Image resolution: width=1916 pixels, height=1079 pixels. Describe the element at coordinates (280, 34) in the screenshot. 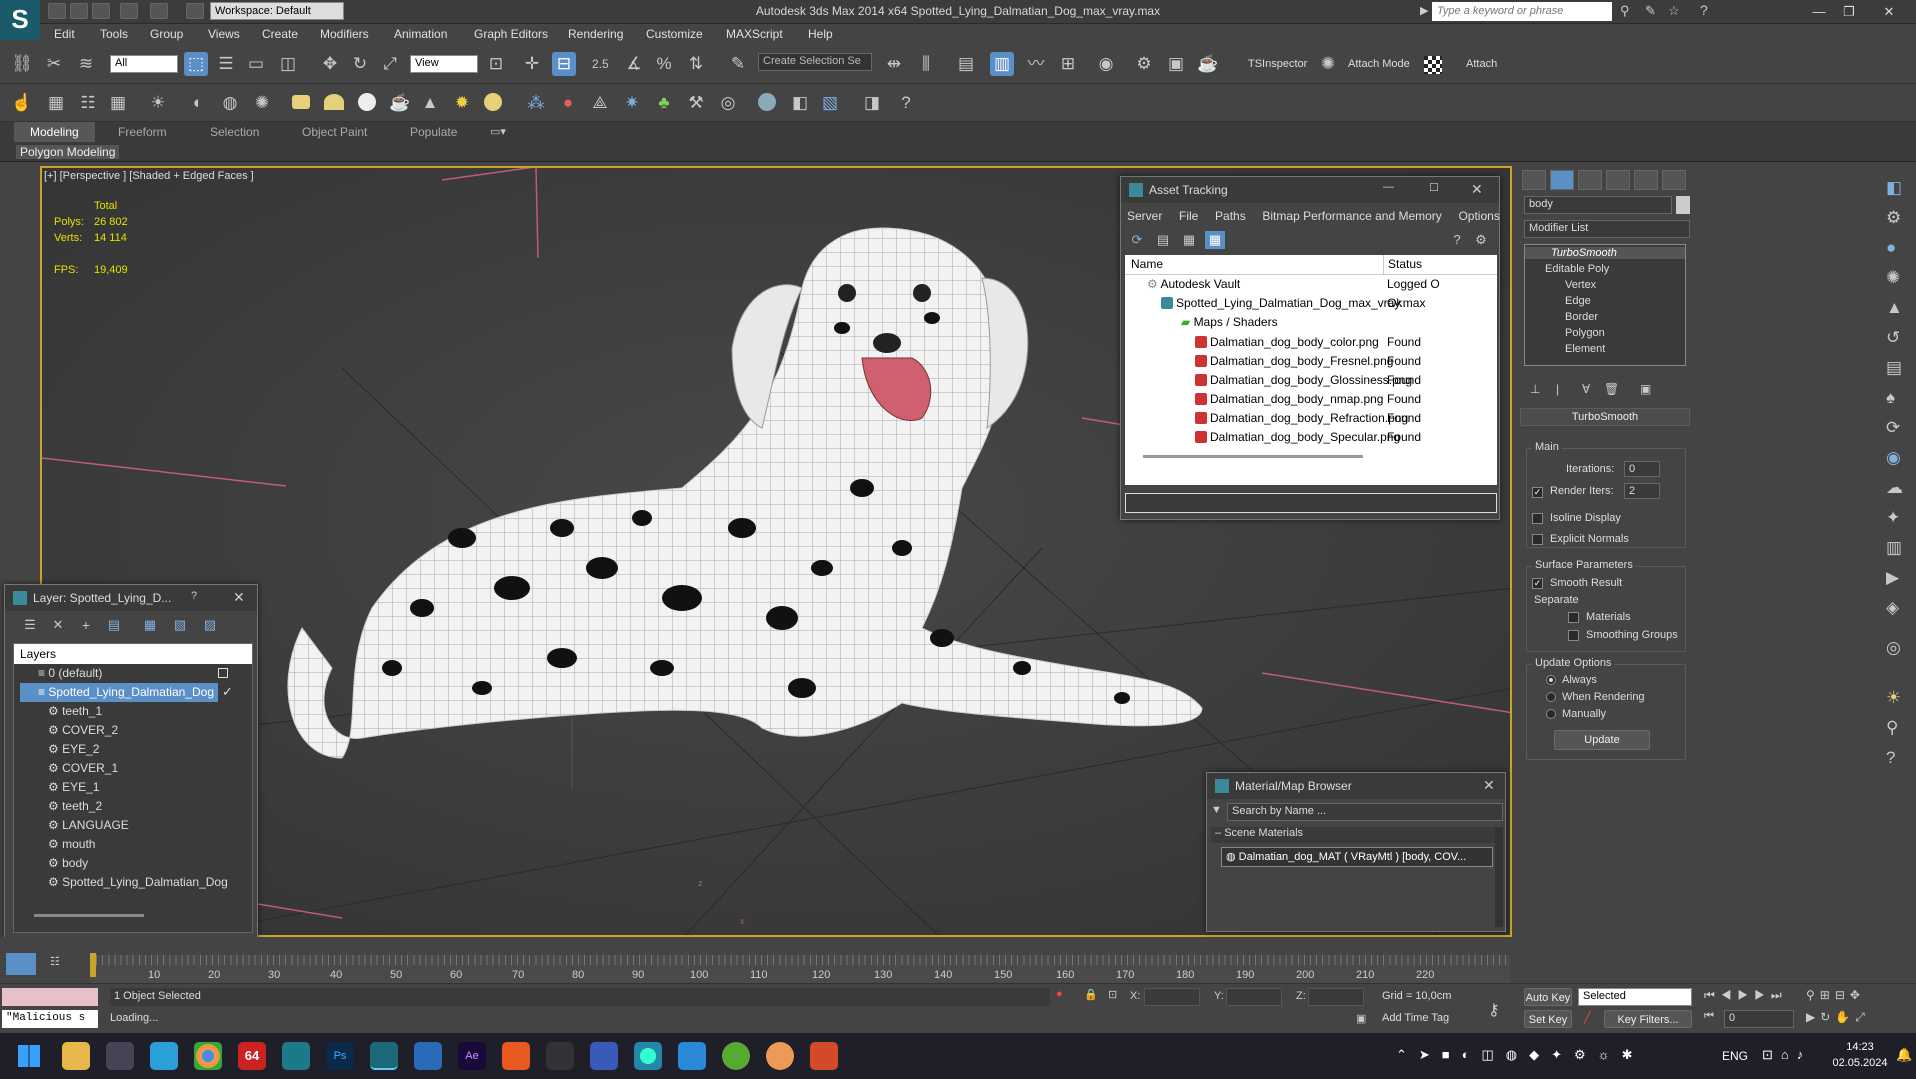

I see `menu-create: Create` at that location.